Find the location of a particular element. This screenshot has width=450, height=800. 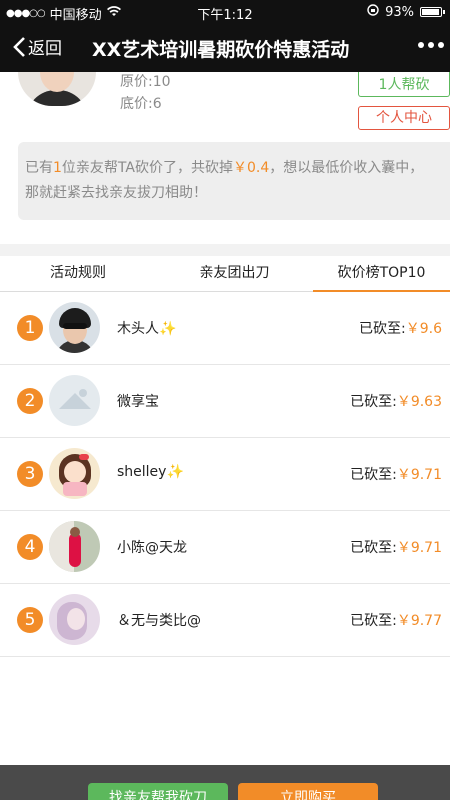

tab-top10: 砍价榜TOP10 is located at coordinates (381, 274).